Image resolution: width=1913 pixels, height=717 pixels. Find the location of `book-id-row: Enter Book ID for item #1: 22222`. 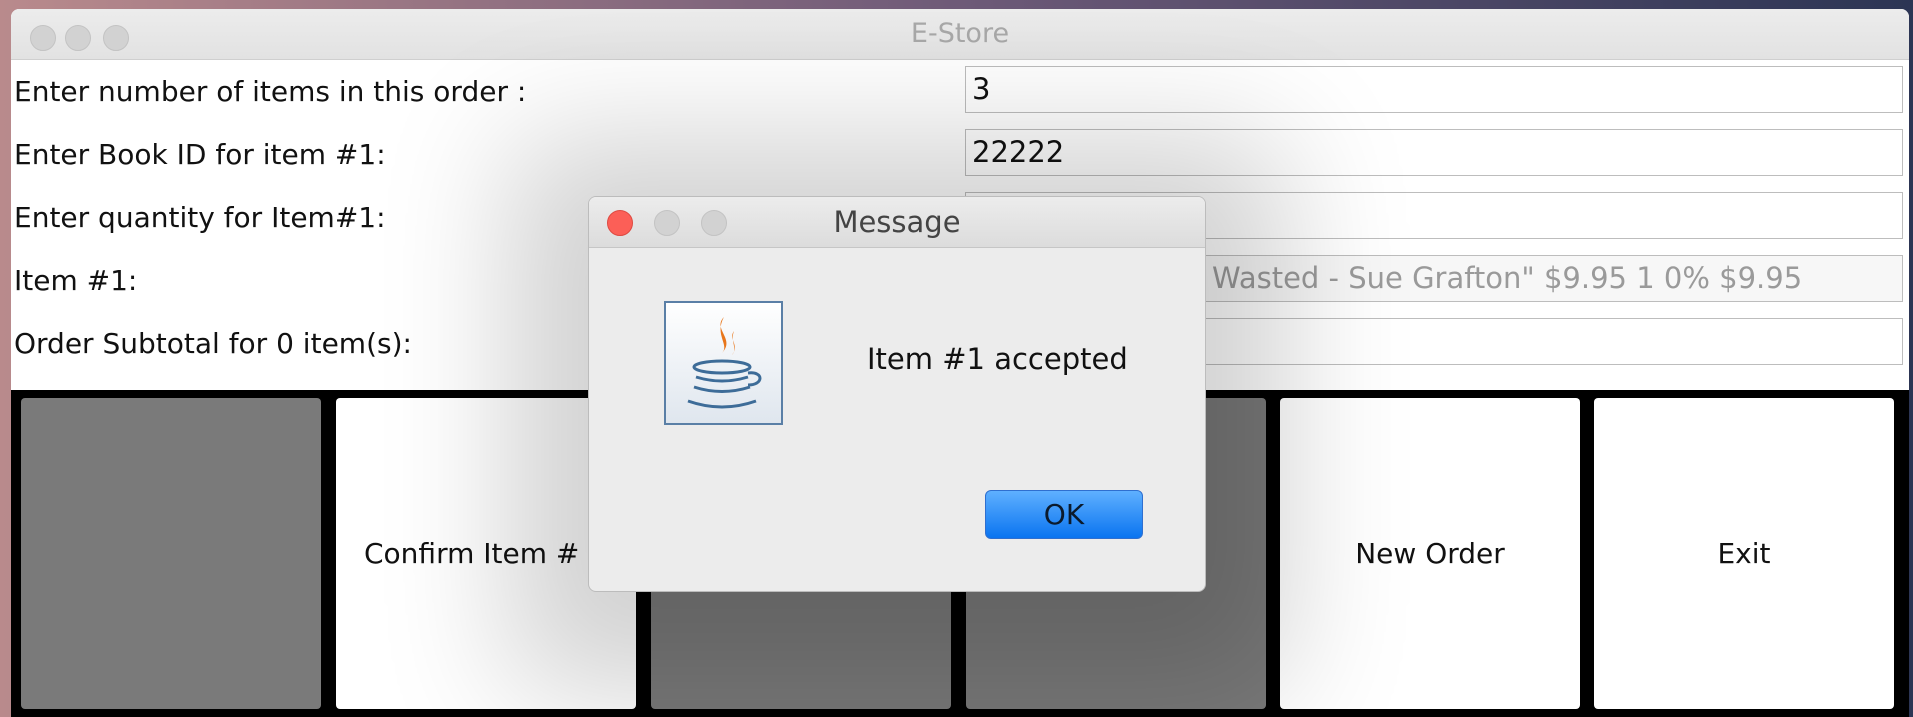

book-id-row: Enter Book ID for item #1: 22222 is located at coordinates (960, 154).